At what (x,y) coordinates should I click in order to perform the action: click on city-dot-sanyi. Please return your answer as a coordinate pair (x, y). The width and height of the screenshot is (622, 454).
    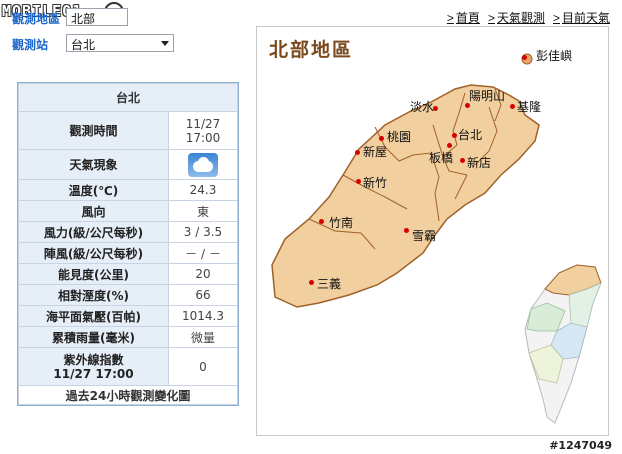
    Looking at the image, I should click on (311, 282).